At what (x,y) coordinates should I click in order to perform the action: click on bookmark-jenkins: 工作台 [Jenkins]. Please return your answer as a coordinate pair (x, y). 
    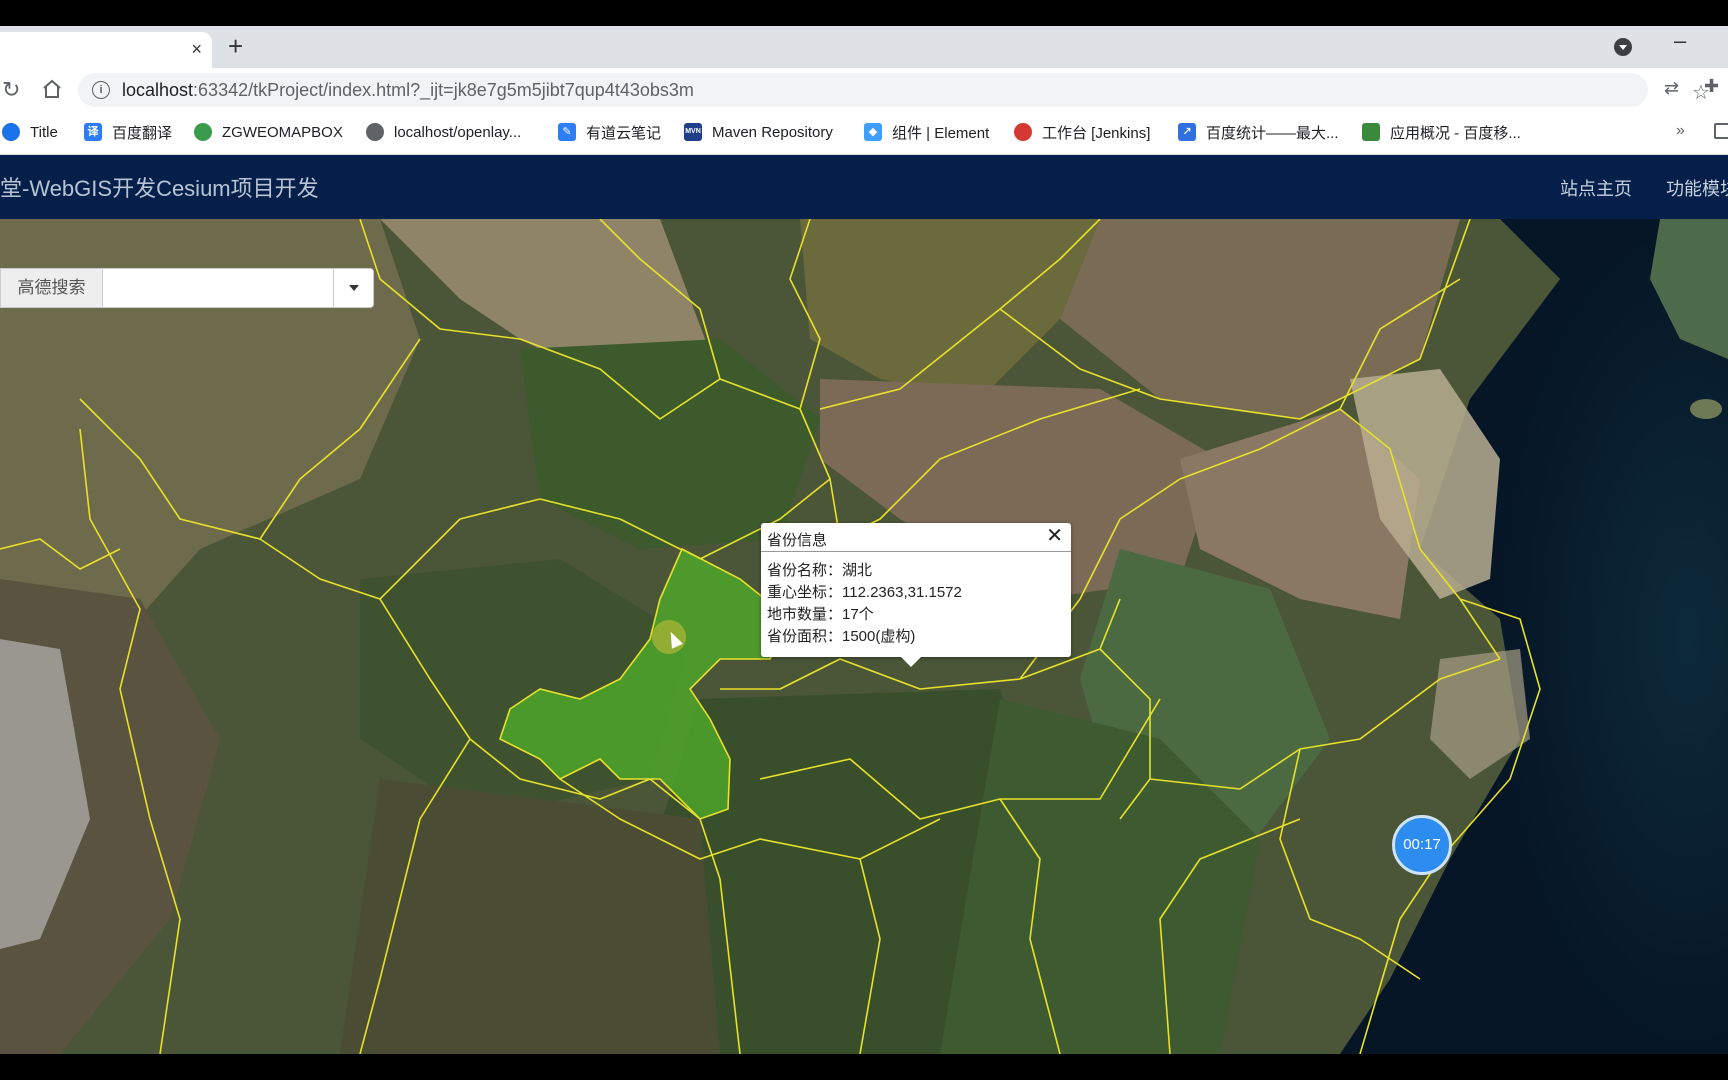
    Looking at the image, I should click on (1082, 132).